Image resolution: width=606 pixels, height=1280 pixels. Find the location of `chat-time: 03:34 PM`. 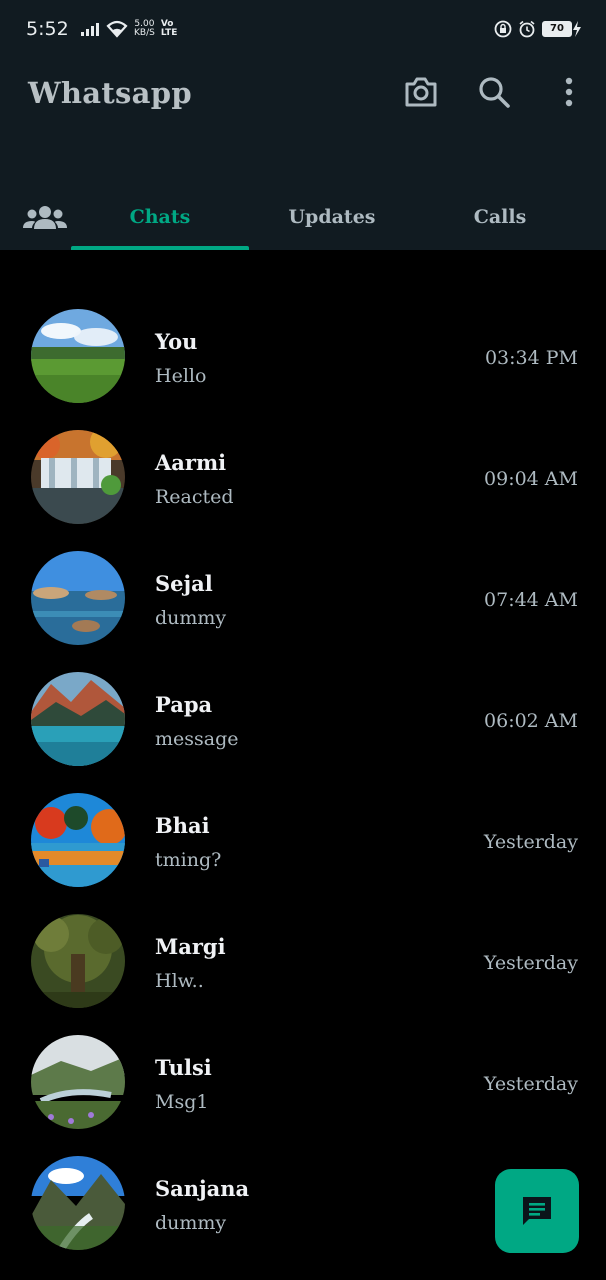

chat-time: 03:34 PM is located at coordinates (531, 358).